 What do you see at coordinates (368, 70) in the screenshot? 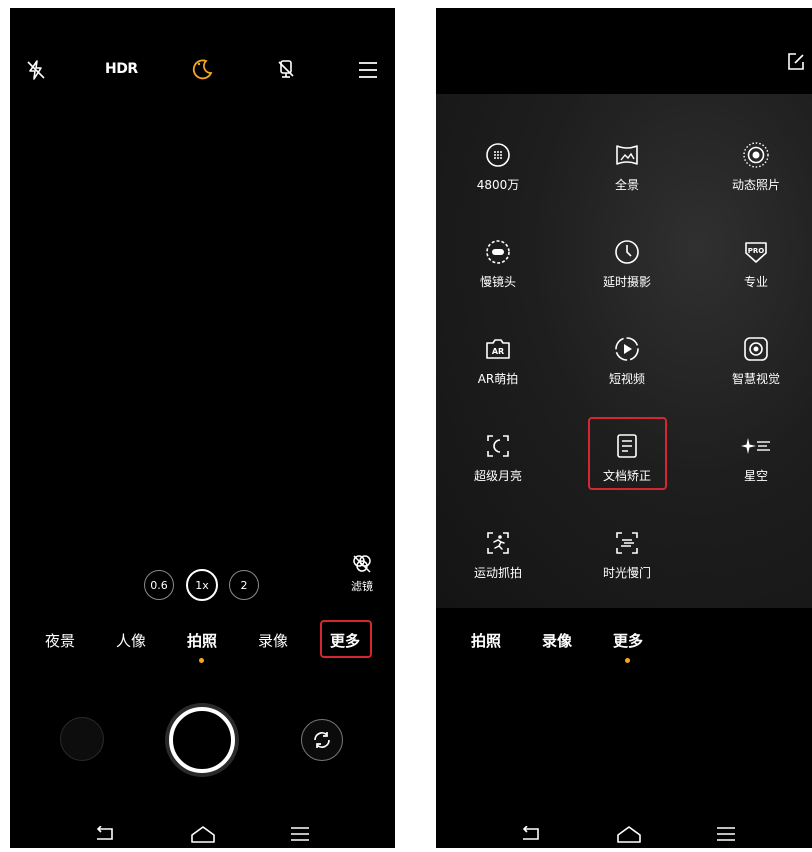
I see `hamburger-menu-icon` at bounding box center [368, 70].